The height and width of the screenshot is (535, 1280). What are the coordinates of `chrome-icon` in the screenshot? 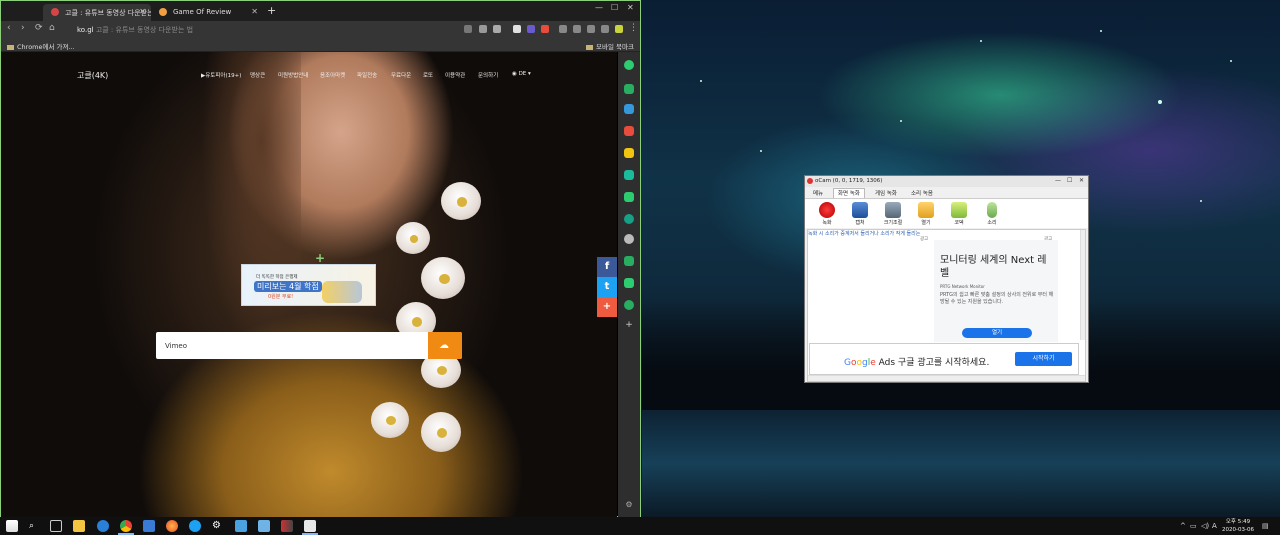 It's located at (126, 527).